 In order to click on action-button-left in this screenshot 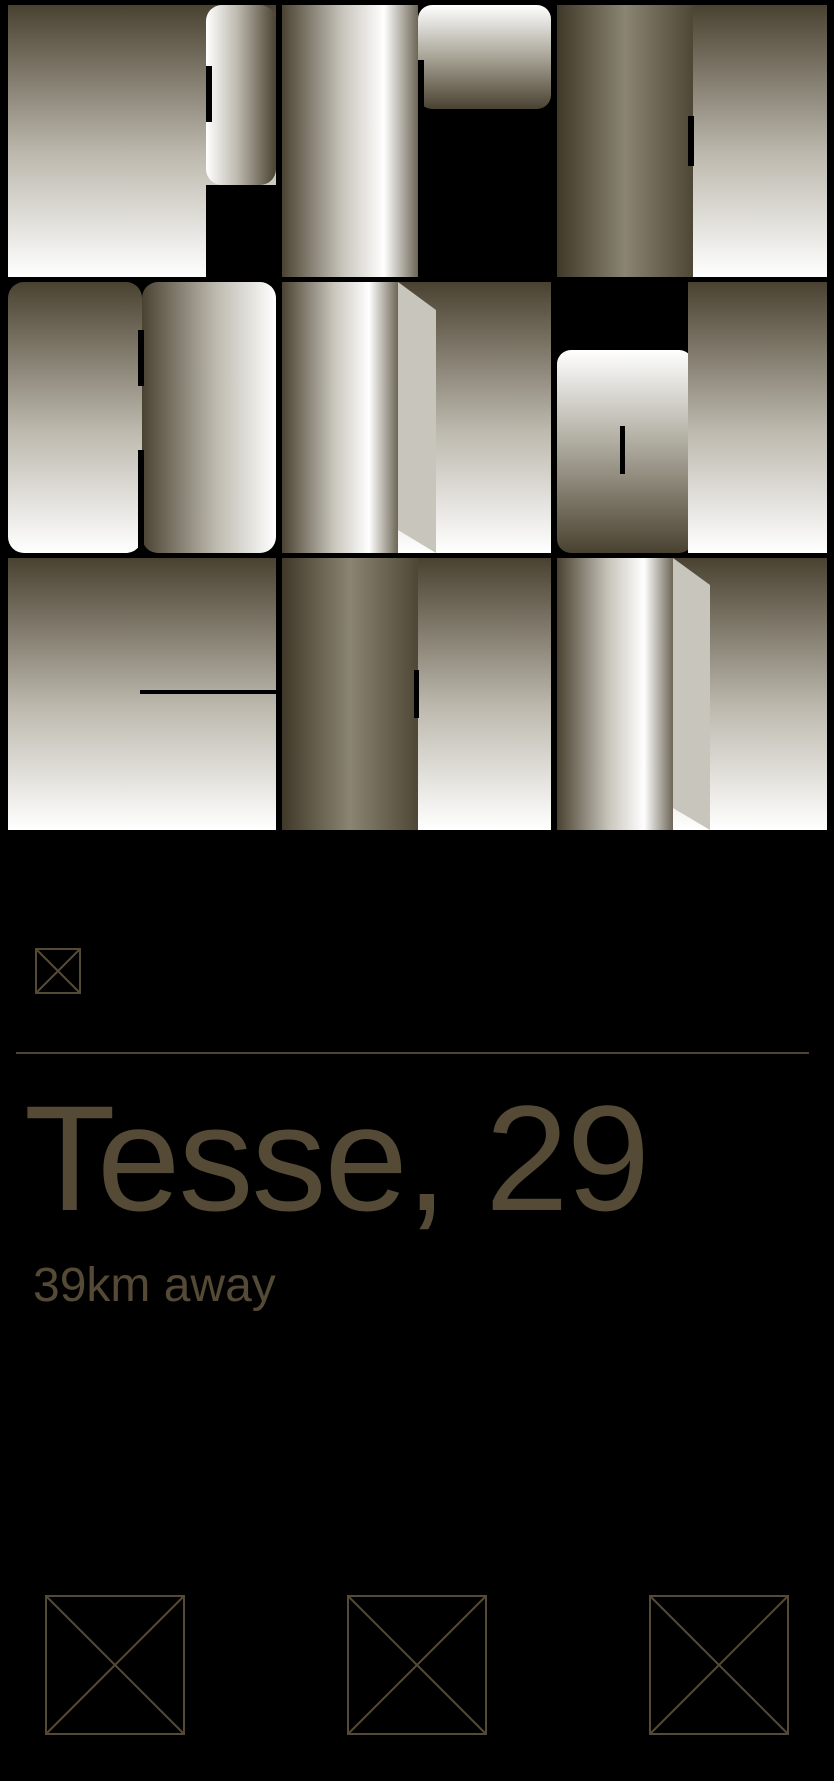, I will do `click(115, 1665)`.